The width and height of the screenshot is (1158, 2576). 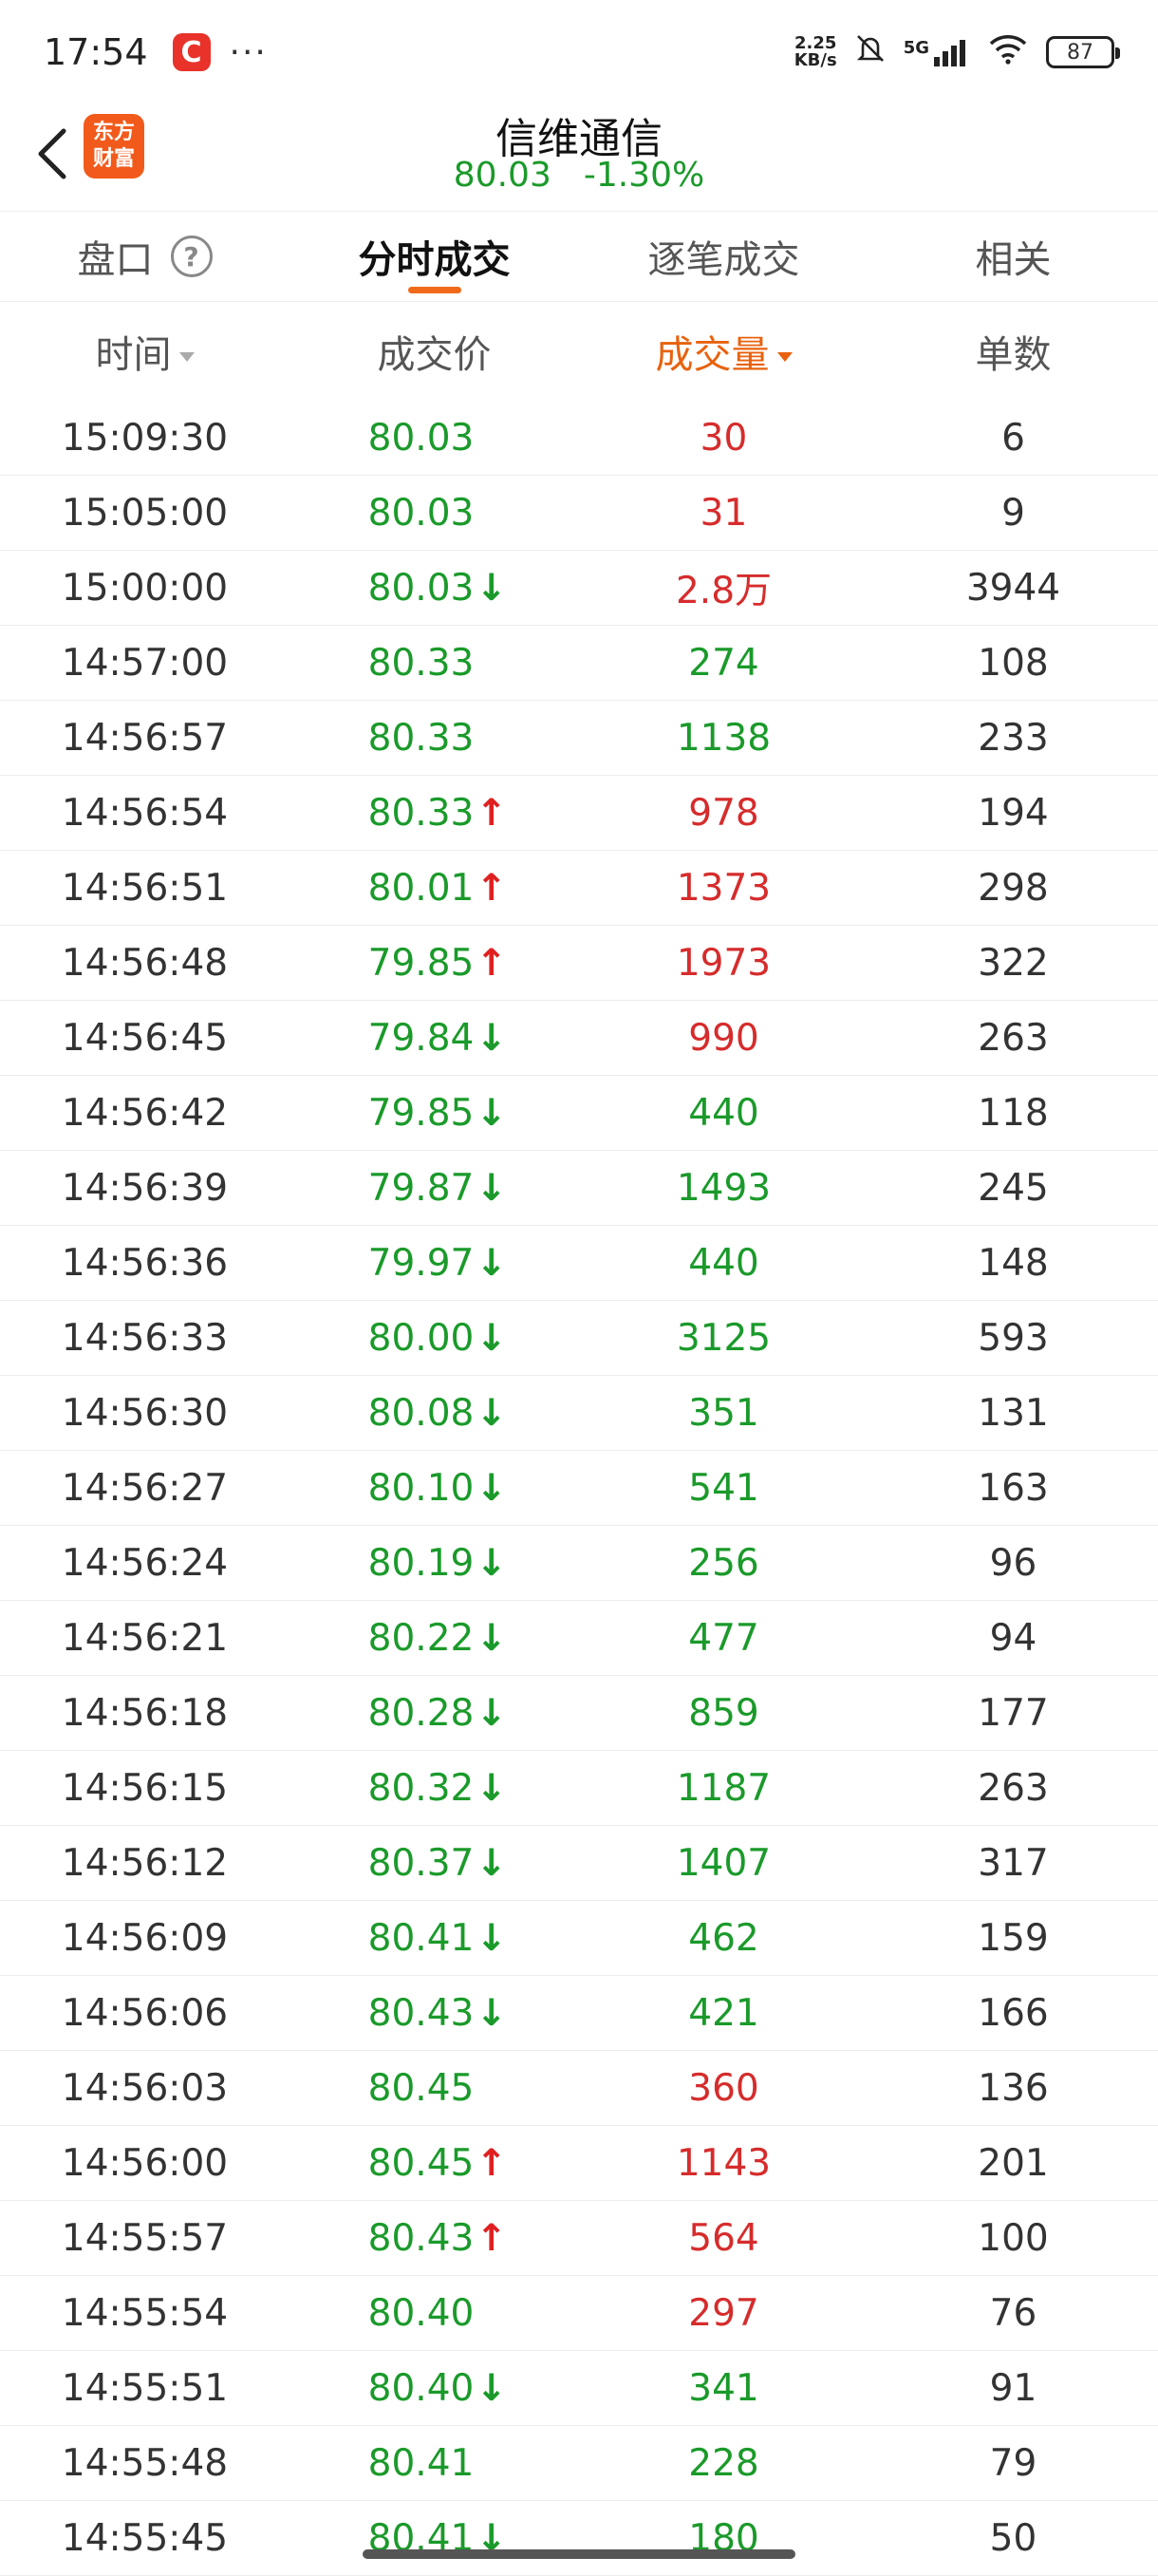 What do you see at coordinates (724, 1788) in the screenshot?
I see `trade-volume: 1187` at bounding box center [724, 1788].